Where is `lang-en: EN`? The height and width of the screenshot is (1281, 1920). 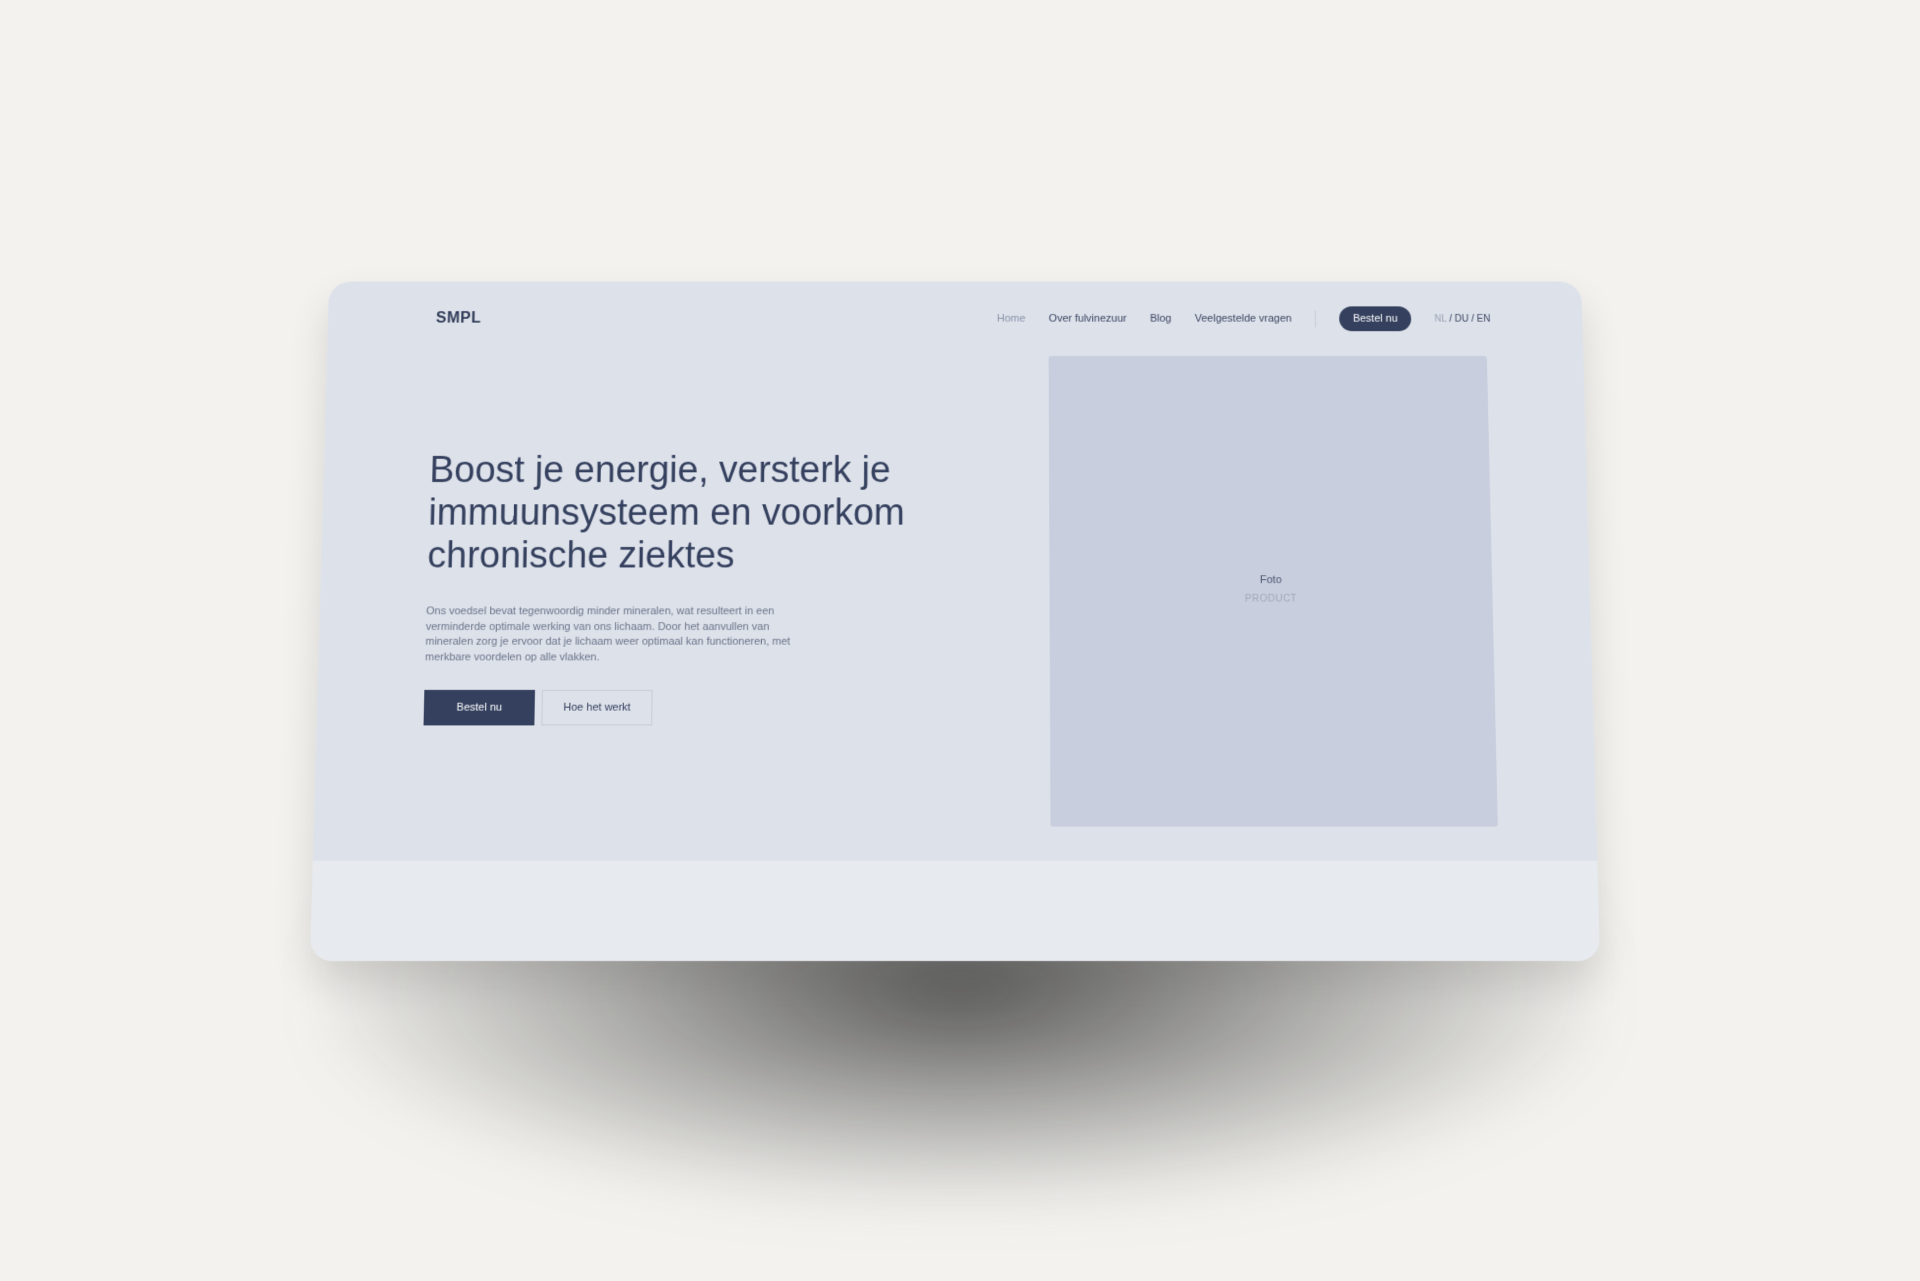 lang-en: EN is located at coordinates (1484, 319).